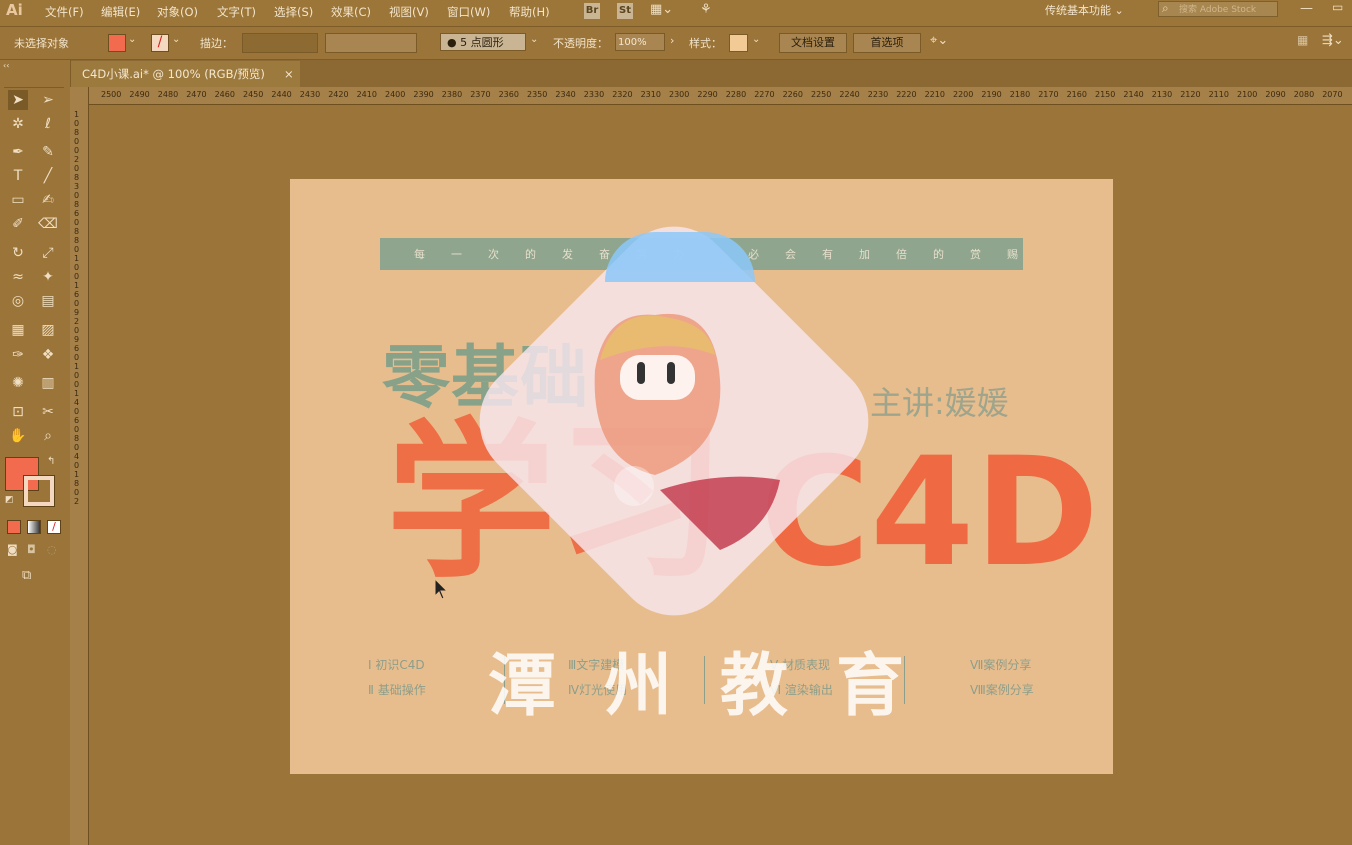 This screenshot has width=1352, height=845. I want to click on search-stock-input: 搜索 Adobe Stock, so click(1218, 9).